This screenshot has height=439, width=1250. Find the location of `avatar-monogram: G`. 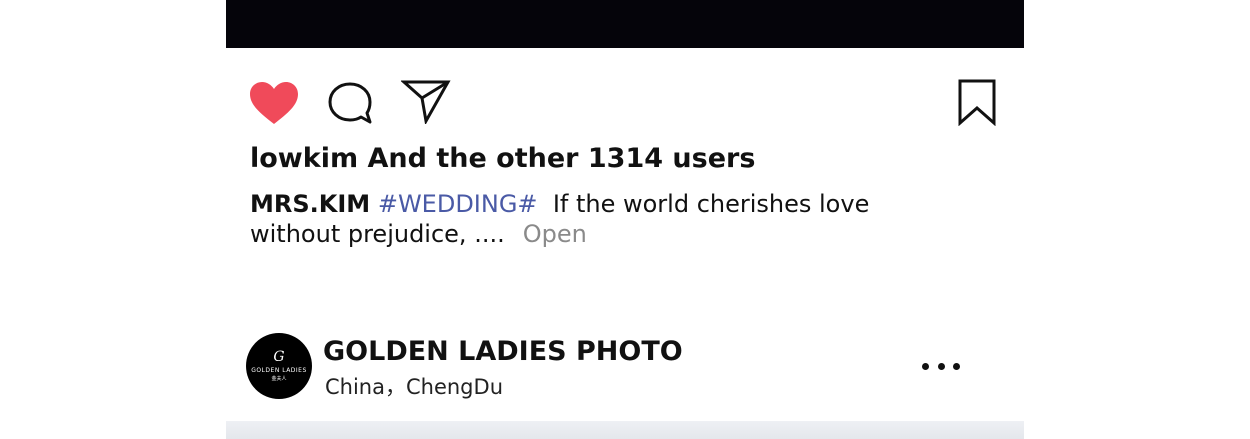

avatar-monogram: G is located at coordinates (279, 357).